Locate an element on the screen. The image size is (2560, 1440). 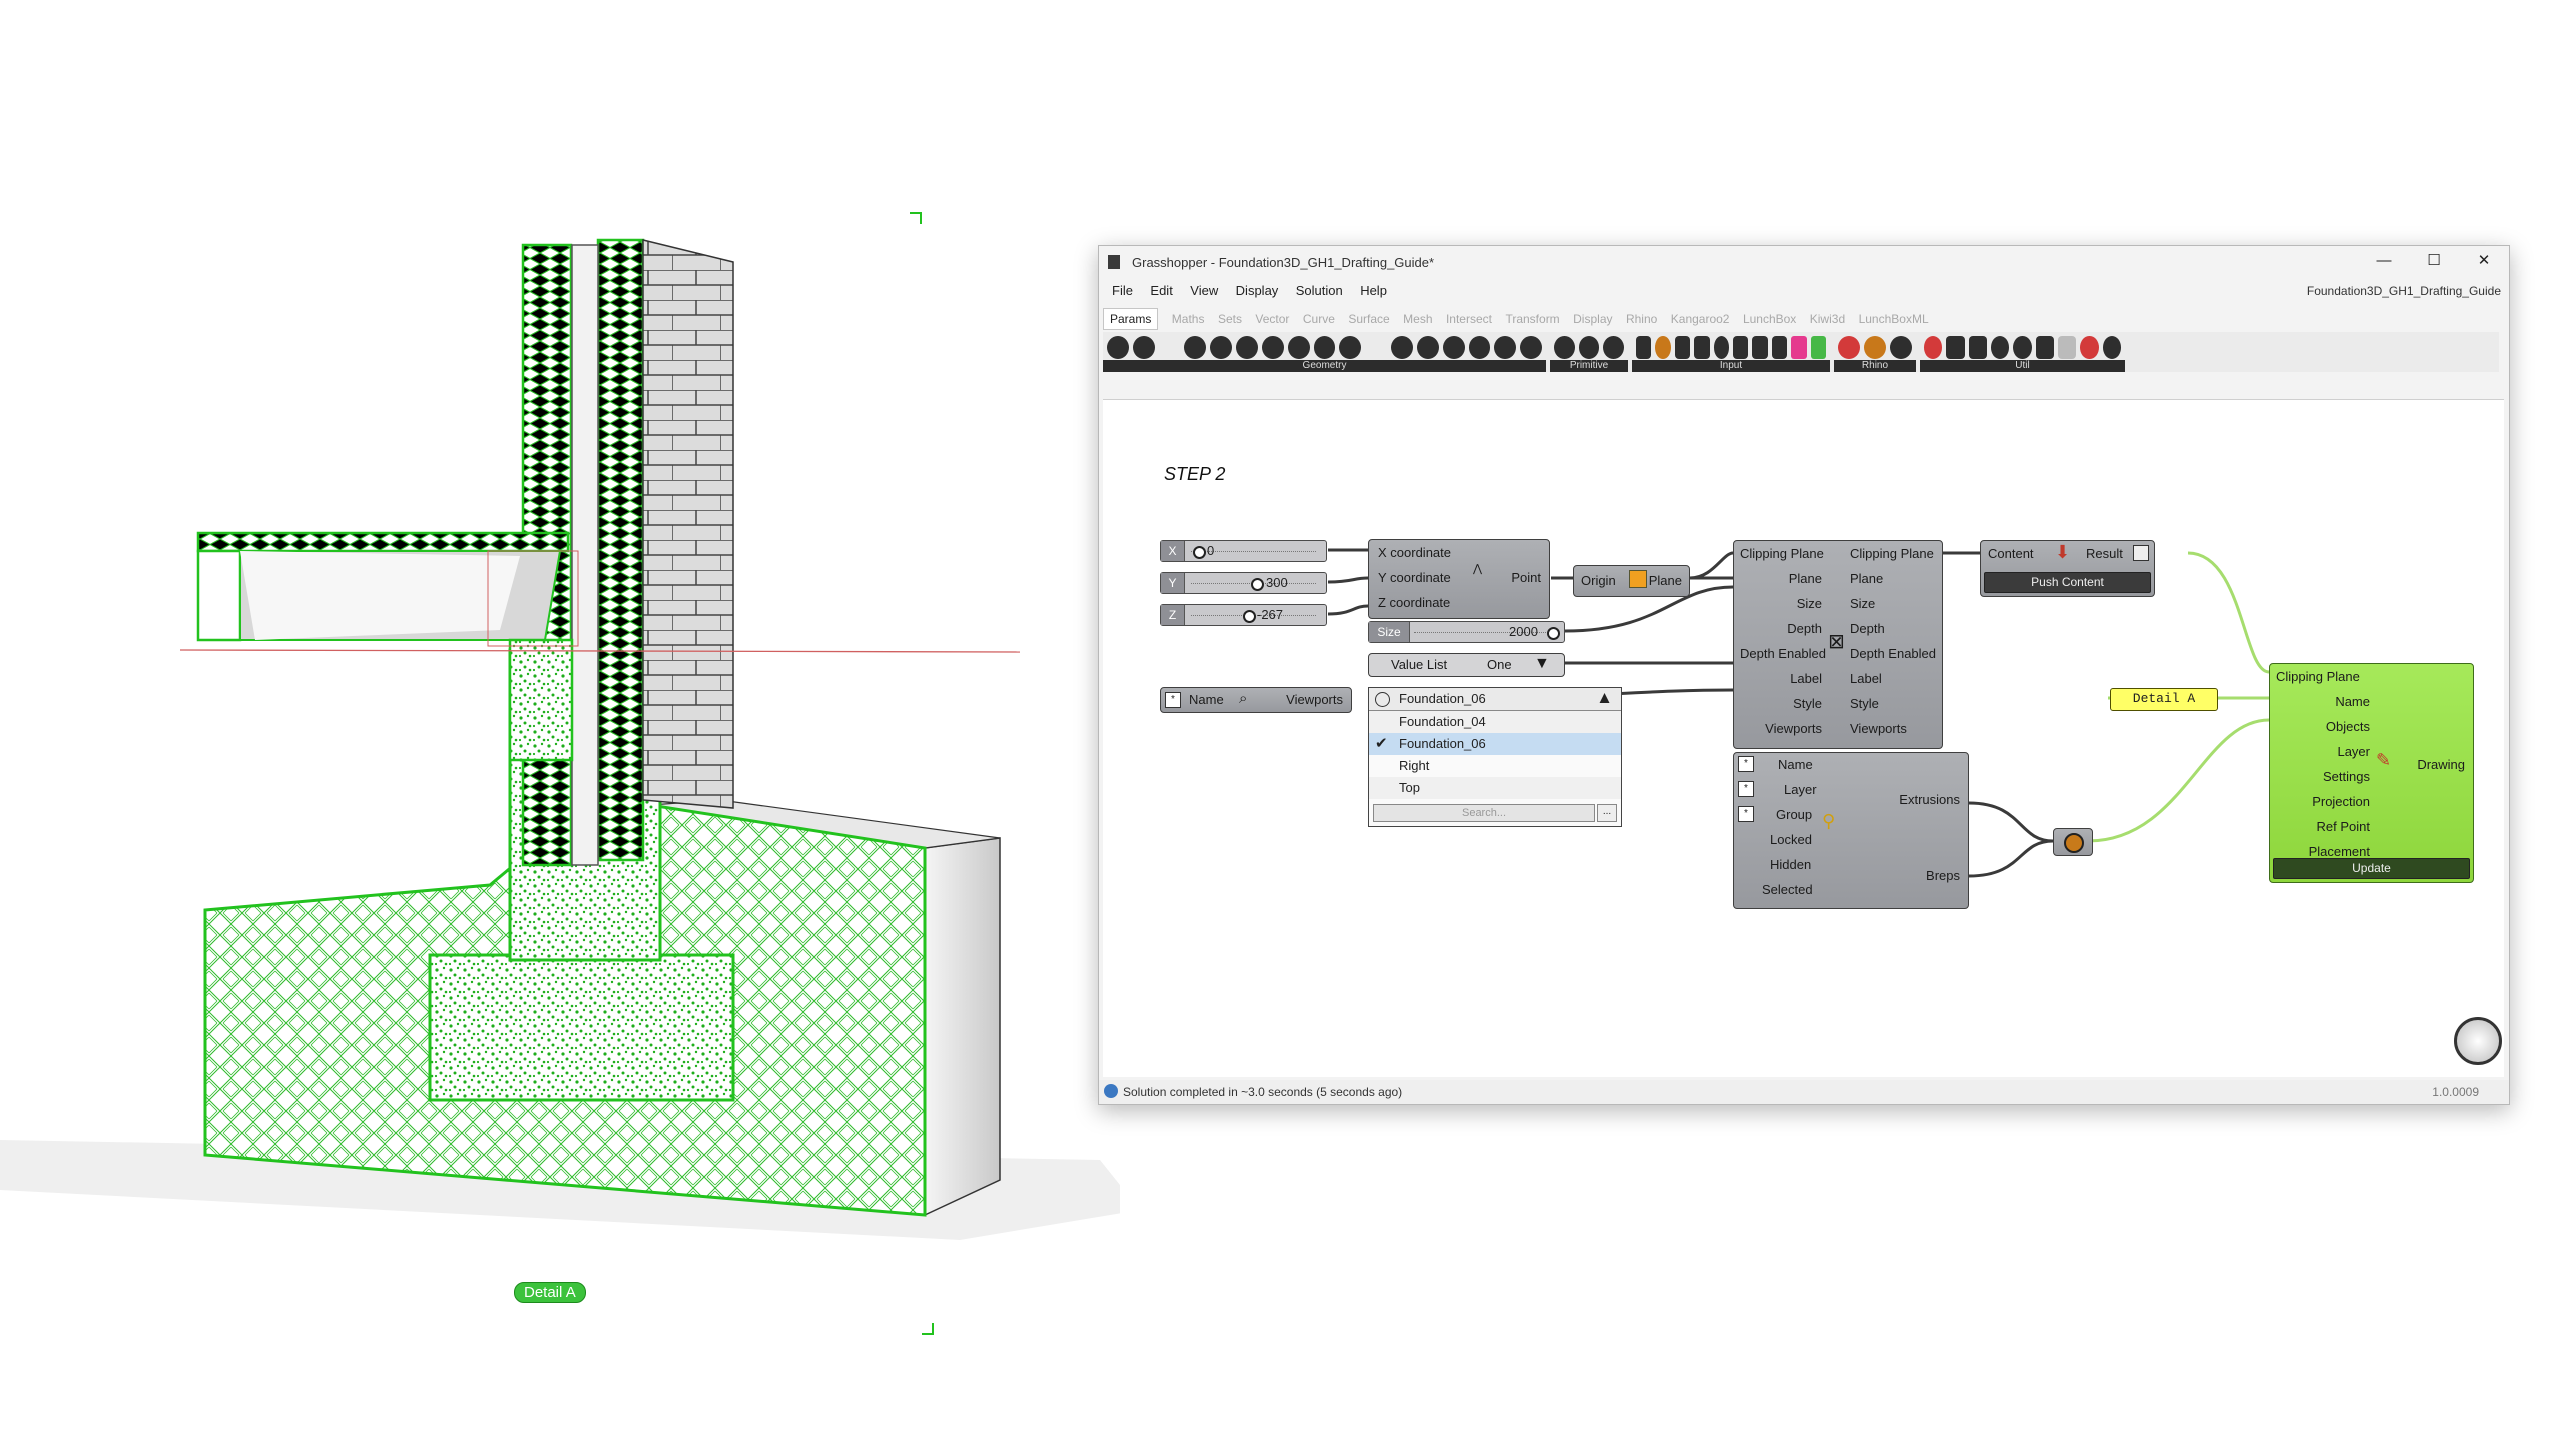
menu-display: Display is located at coordinates (1257, 291).